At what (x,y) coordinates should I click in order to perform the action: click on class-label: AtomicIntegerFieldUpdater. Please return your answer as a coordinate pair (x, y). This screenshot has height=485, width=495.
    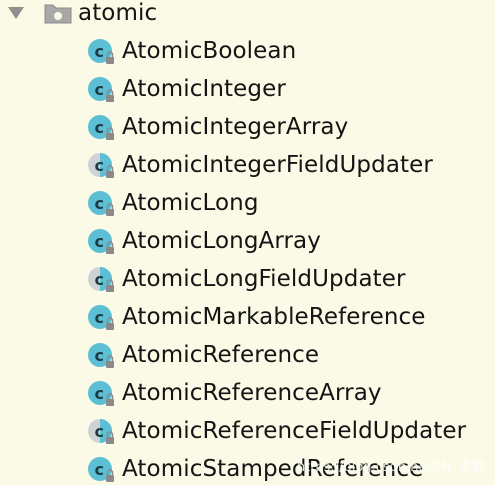
    Looking at the image, I should click on (277, 165).